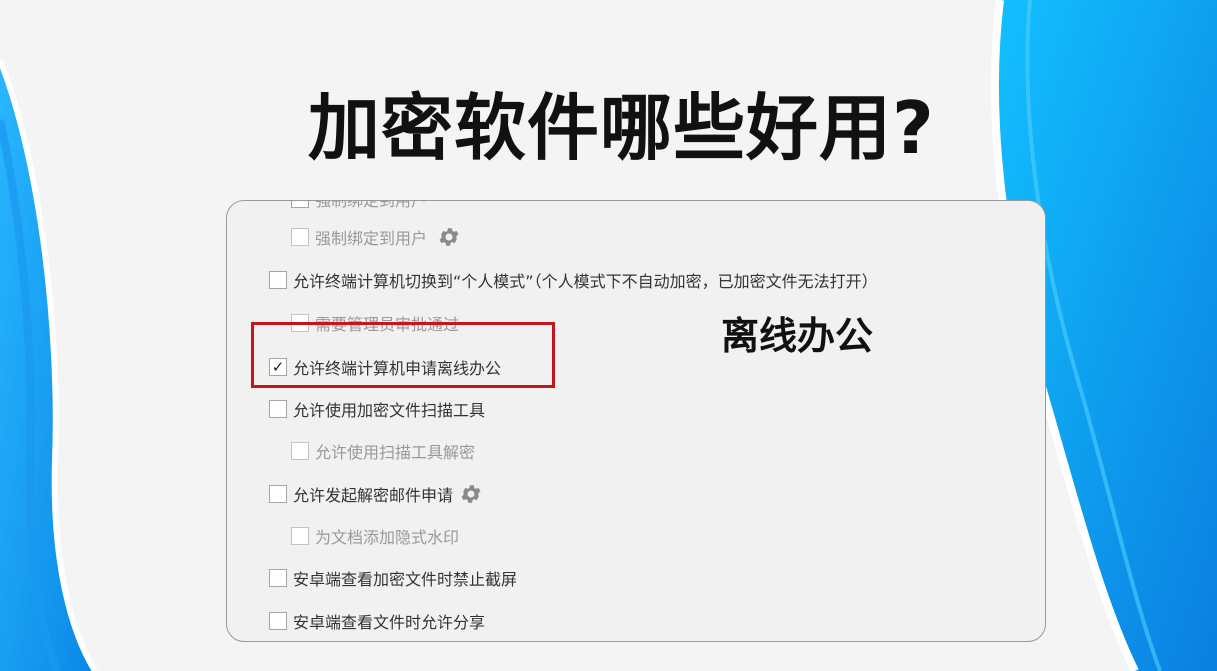 This screenshot has height=671, width=1217. What do you see at coordinates (797, 336) in the screenshot?
I see `callout-label: 离线办公` at bounding box center [797, 336].